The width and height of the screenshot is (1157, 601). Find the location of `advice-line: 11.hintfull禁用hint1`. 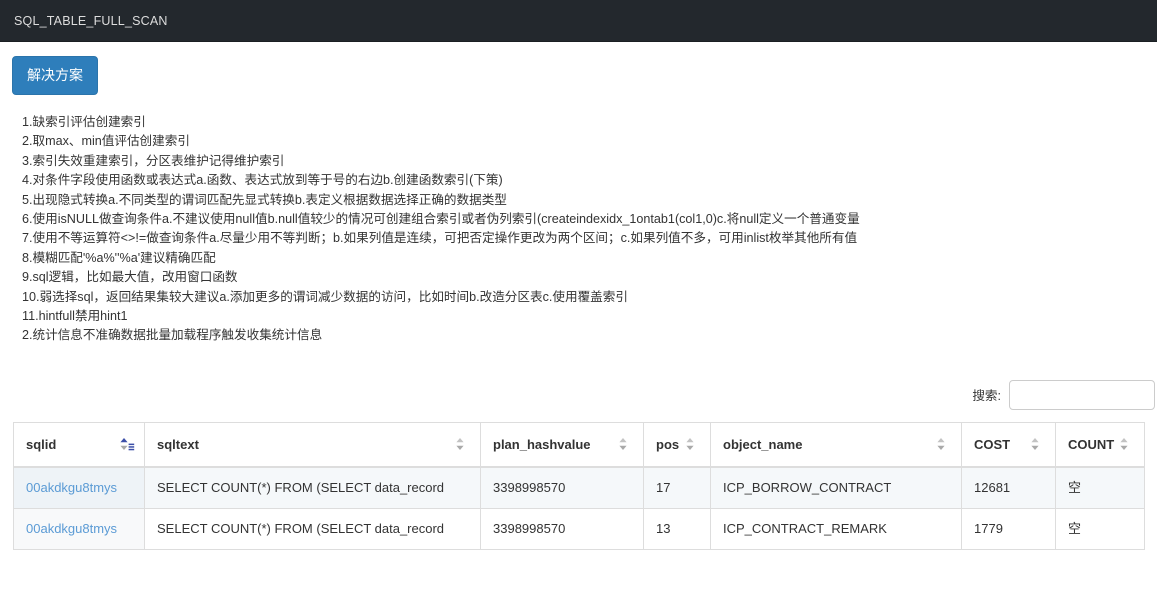

advice-line: 11.hintfull禁用hint1 is located at coordinates (75, 315).